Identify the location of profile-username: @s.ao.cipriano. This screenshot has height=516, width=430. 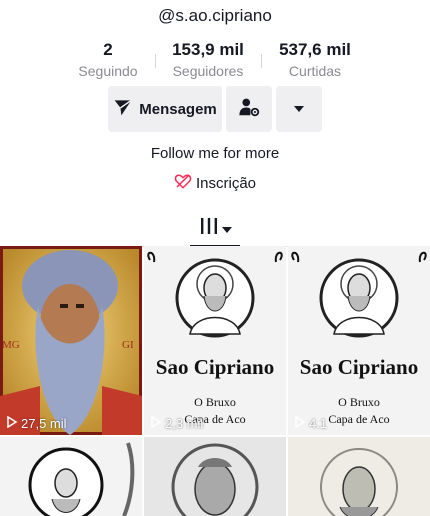
(215, 15).